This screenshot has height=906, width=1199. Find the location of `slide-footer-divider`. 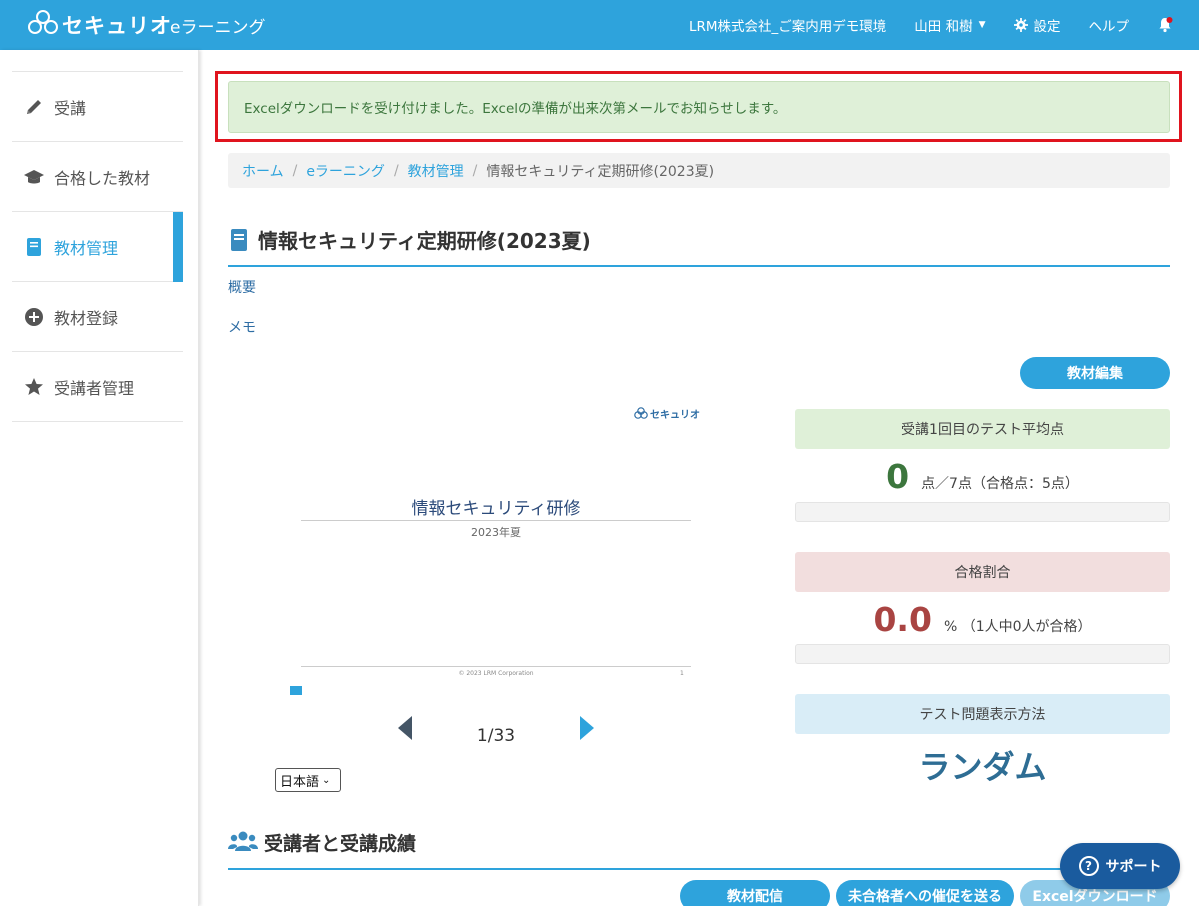

slide-footer-divider is located at coordinates (496, 666).